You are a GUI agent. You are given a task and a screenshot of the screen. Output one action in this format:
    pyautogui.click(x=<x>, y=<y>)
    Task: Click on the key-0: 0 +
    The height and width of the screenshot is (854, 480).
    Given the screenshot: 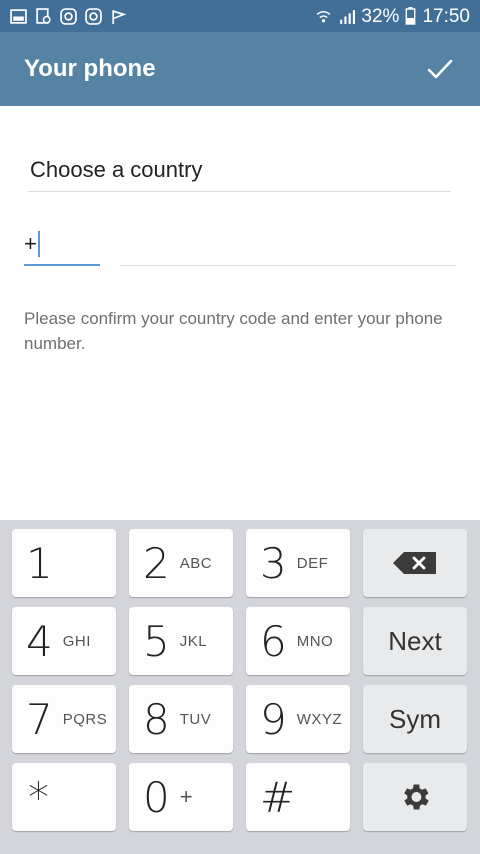 What is the action you would take?
    pyautogui.click(x=181, y=797)
    